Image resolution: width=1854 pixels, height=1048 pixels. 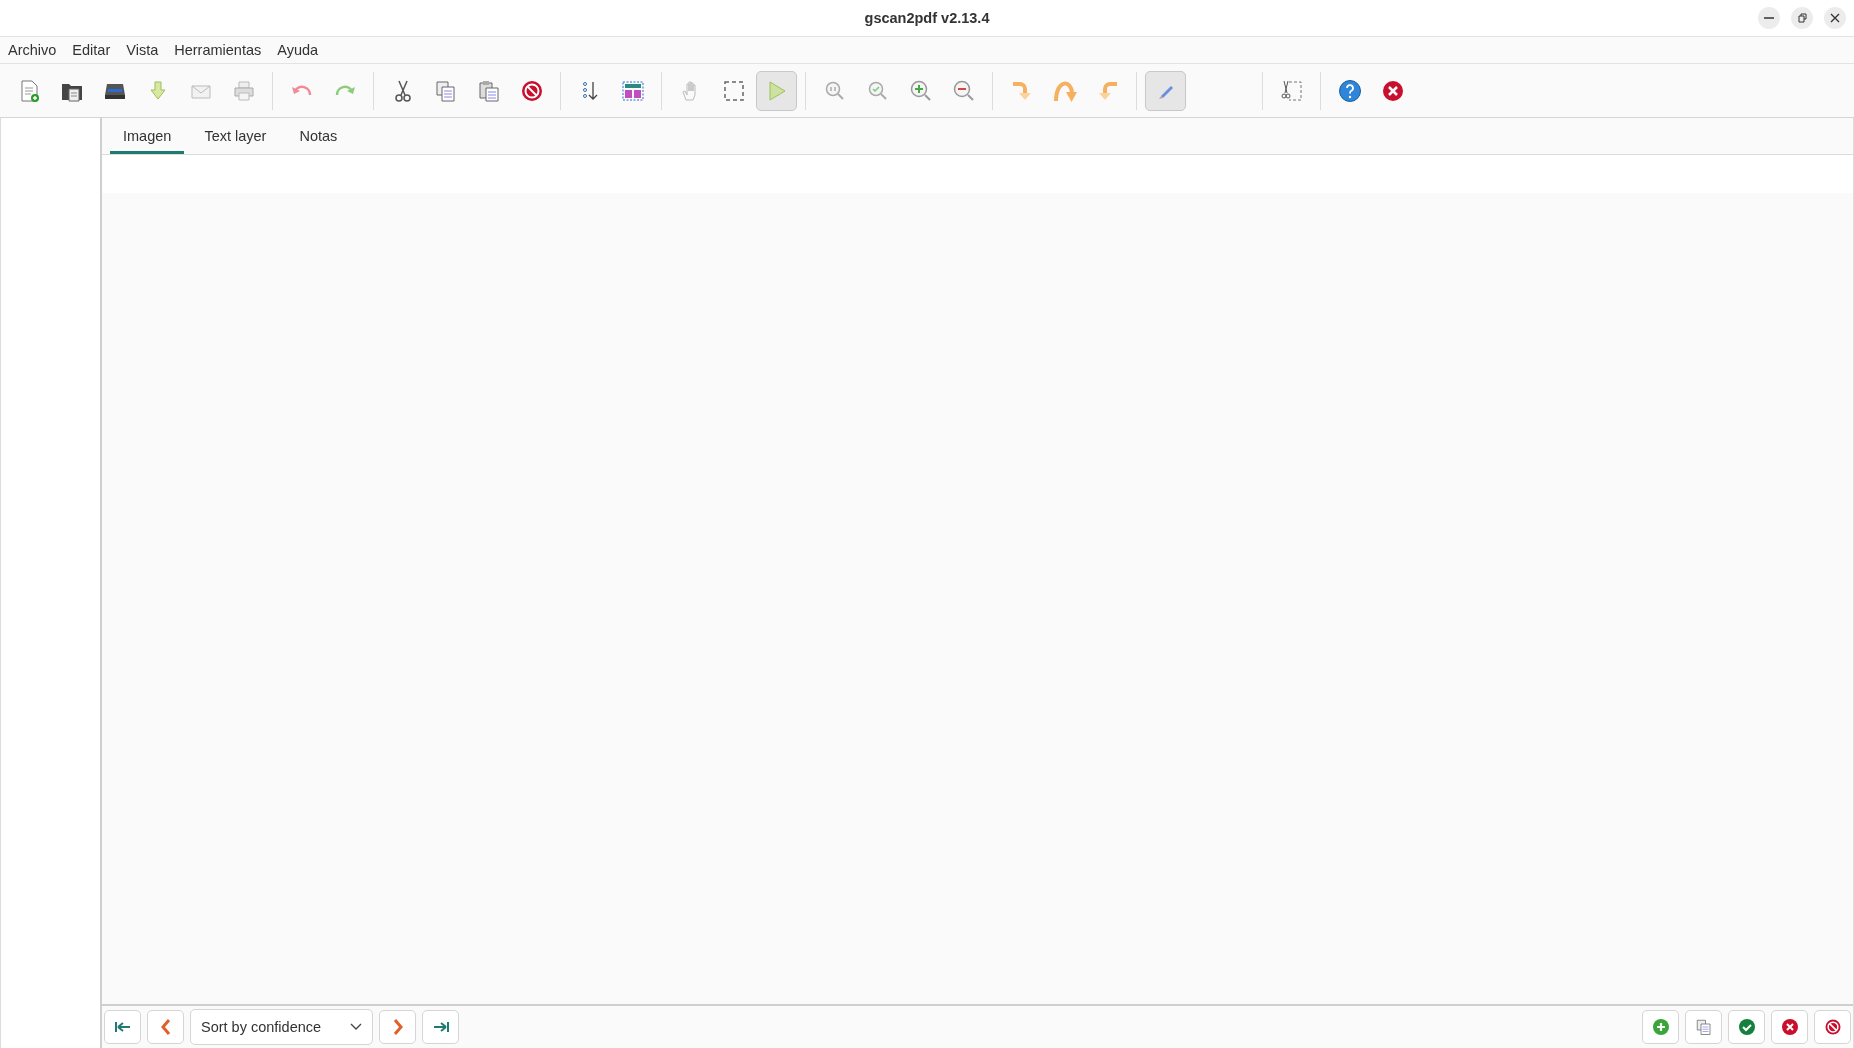 I want to click on chevron-left-icon, so click(x=165, y=1027).